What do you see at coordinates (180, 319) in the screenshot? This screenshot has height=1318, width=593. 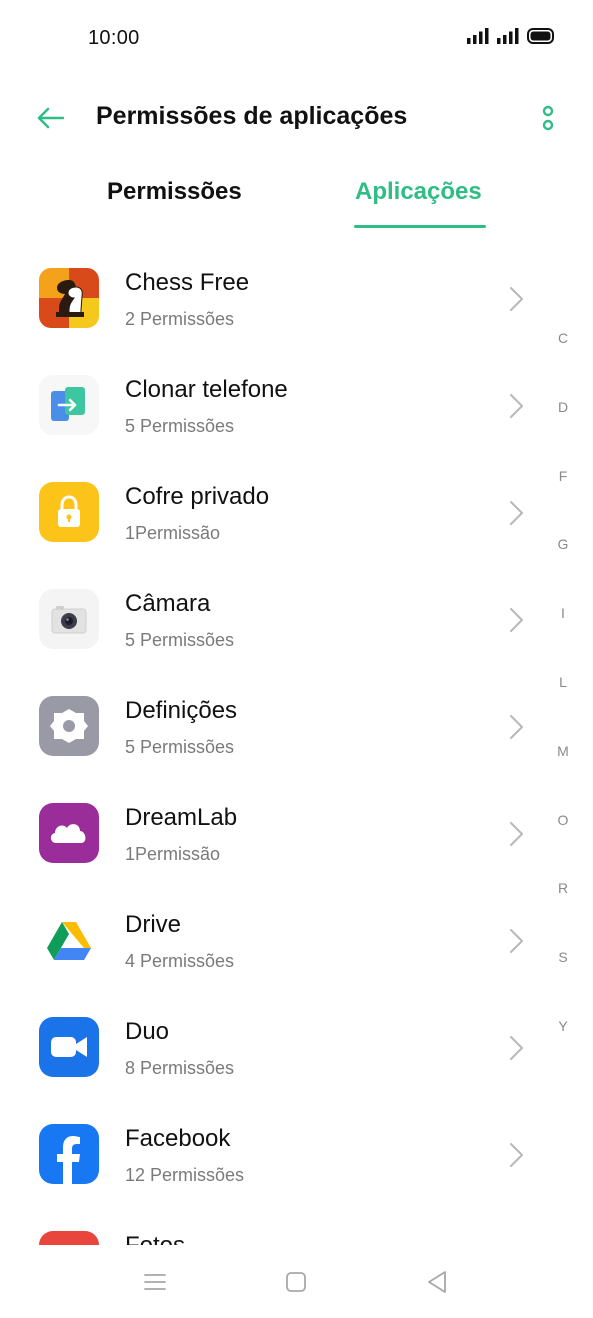 I see `app-permissions-count: 2 Permissões` at bounding box center [180, 319].